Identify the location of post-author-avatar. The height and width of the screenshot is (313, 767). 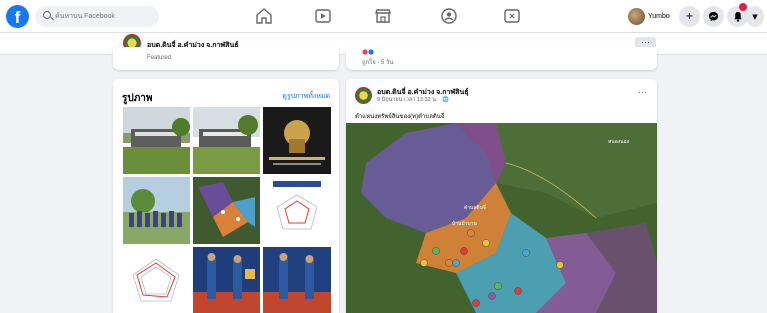
(363, 95).